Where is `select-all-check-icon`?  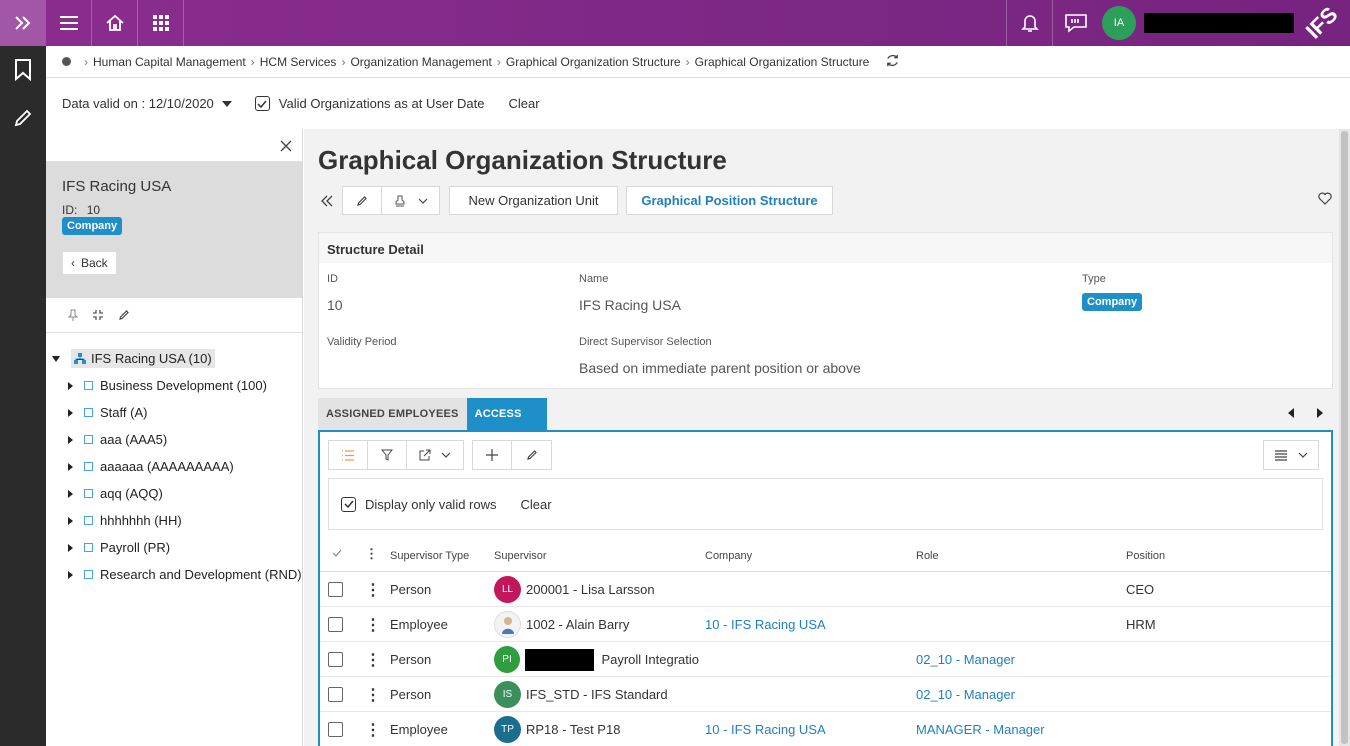
select-all-check-icon is located at coordinates (337, 554).